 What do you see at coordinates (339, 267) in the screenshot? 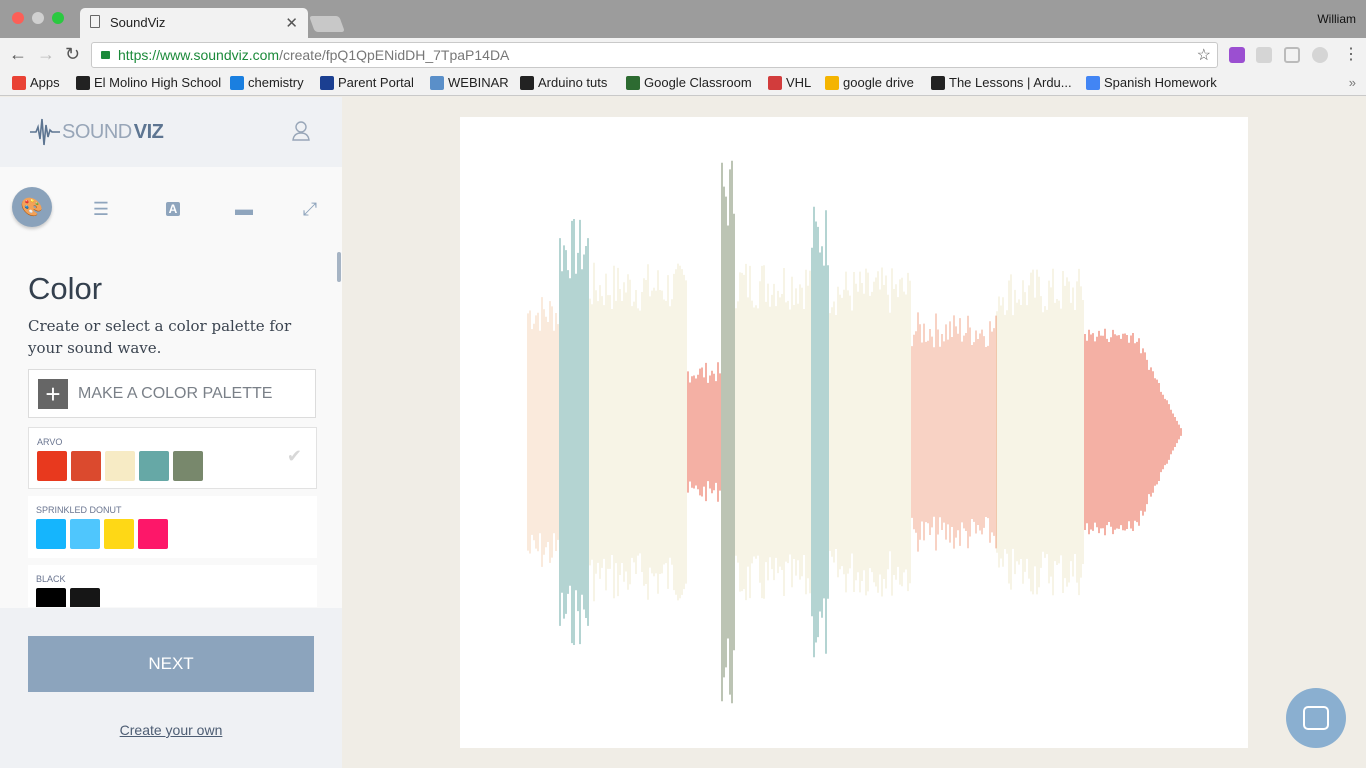
I see `scrollbar` at bounding box center [339, 267].